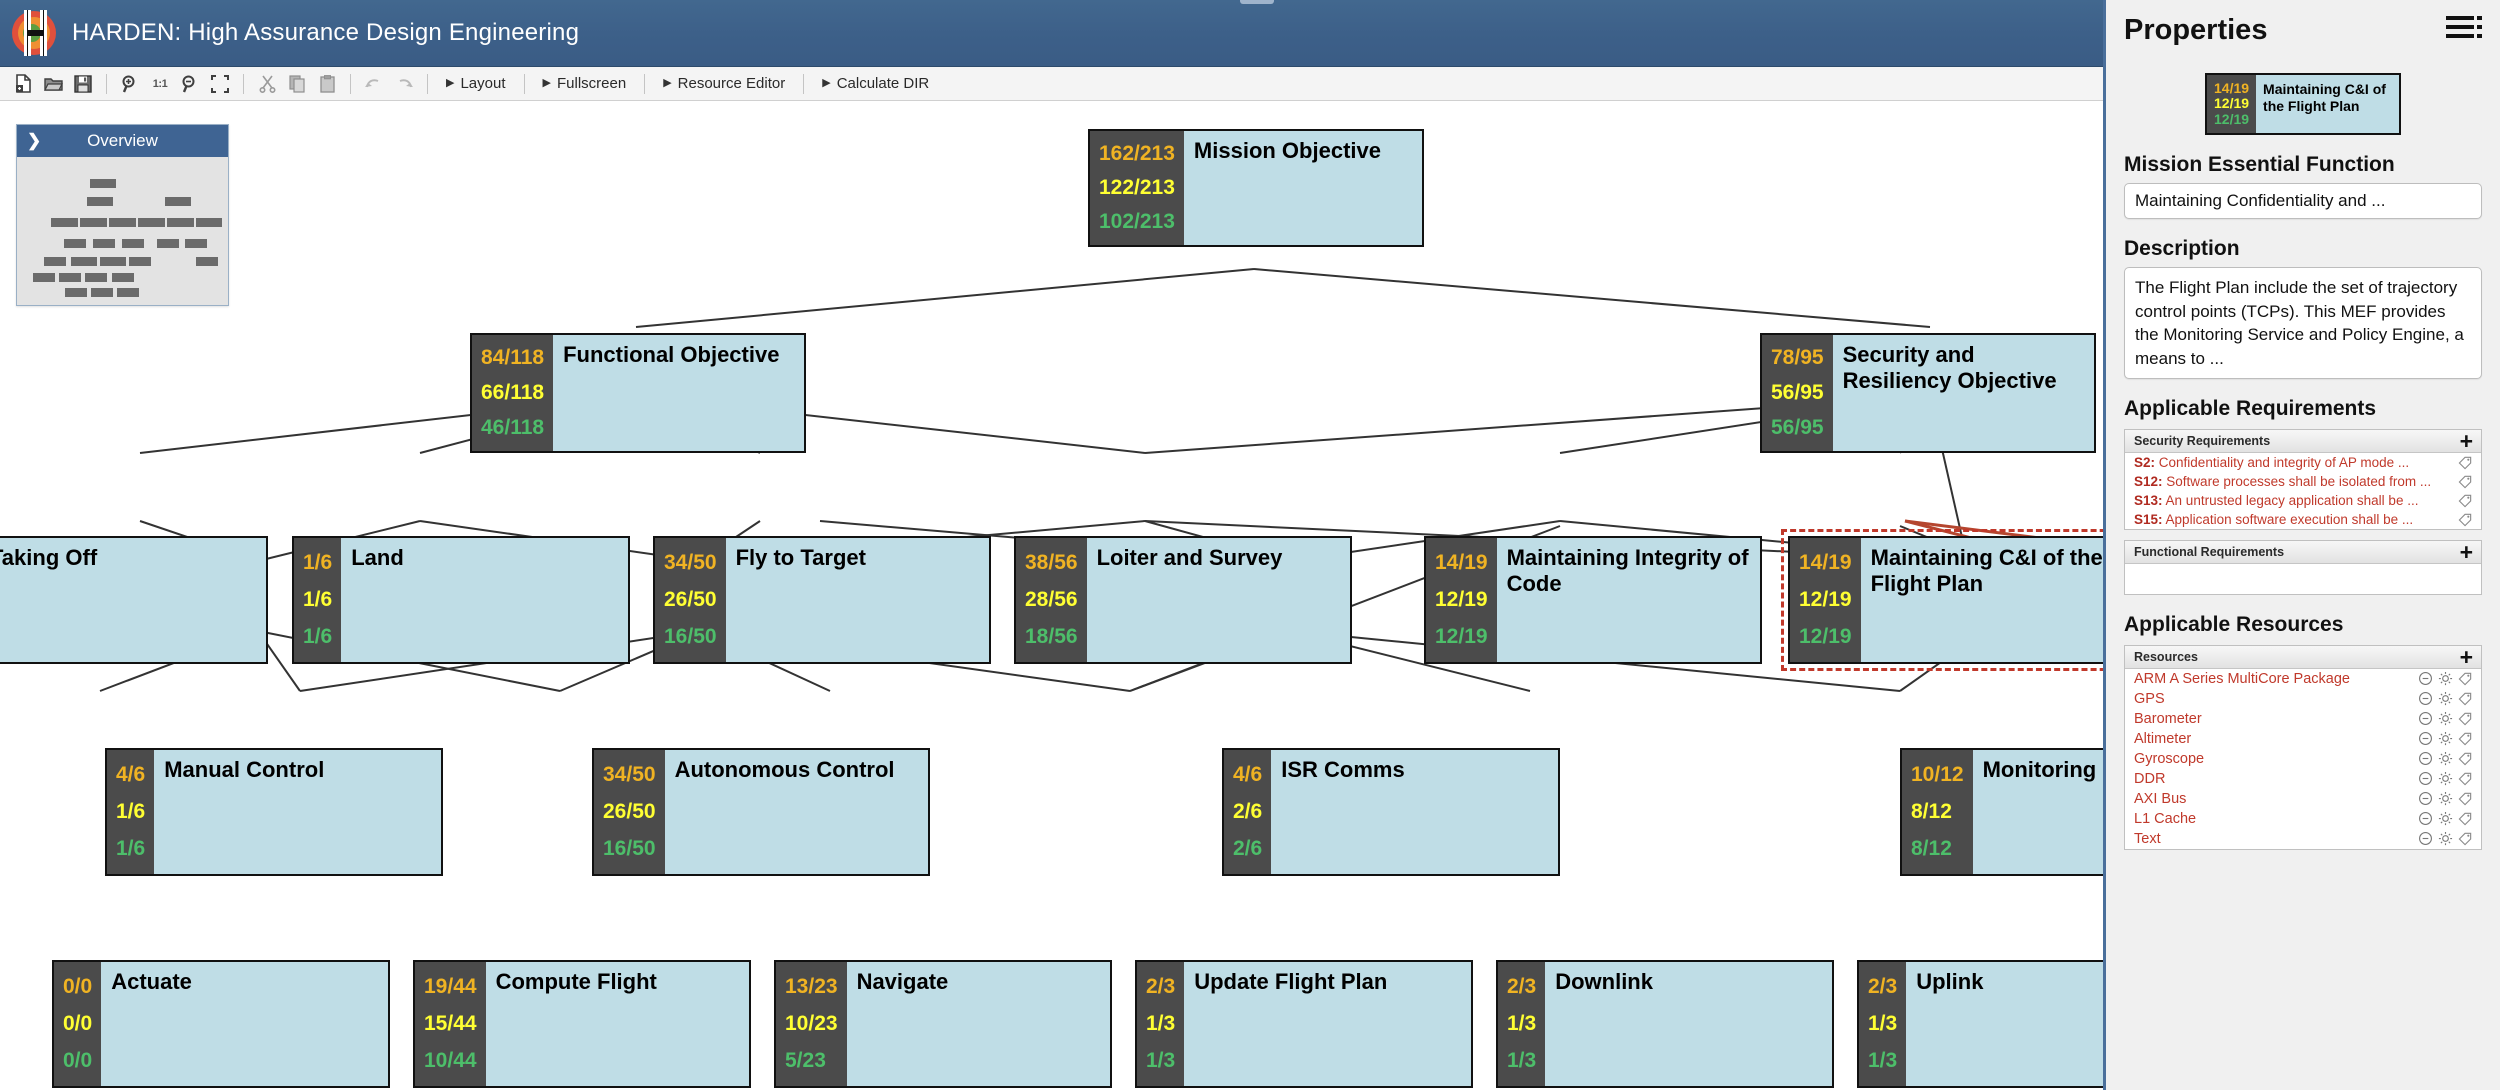 Image resolution: width=2500 pixels, height=1090 pixels. I want to click on hamburger-menu-icon, so click(2464, 27).